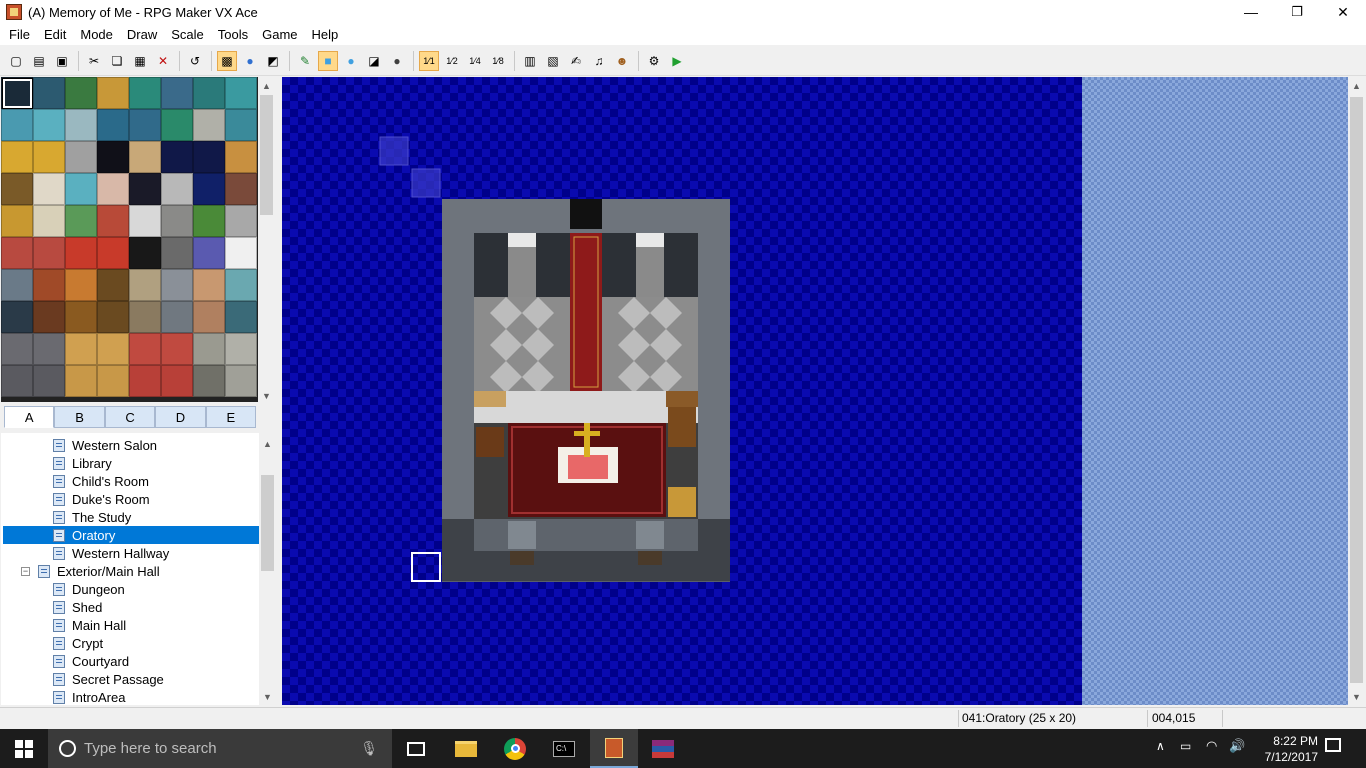 Image resolution: width=1366 pixels, height=768 pixels. What do you see at coordinates (155, 553) in the screenshot?
I see `map-tree-item: Western Hallway` at bounding box center [155, 553].